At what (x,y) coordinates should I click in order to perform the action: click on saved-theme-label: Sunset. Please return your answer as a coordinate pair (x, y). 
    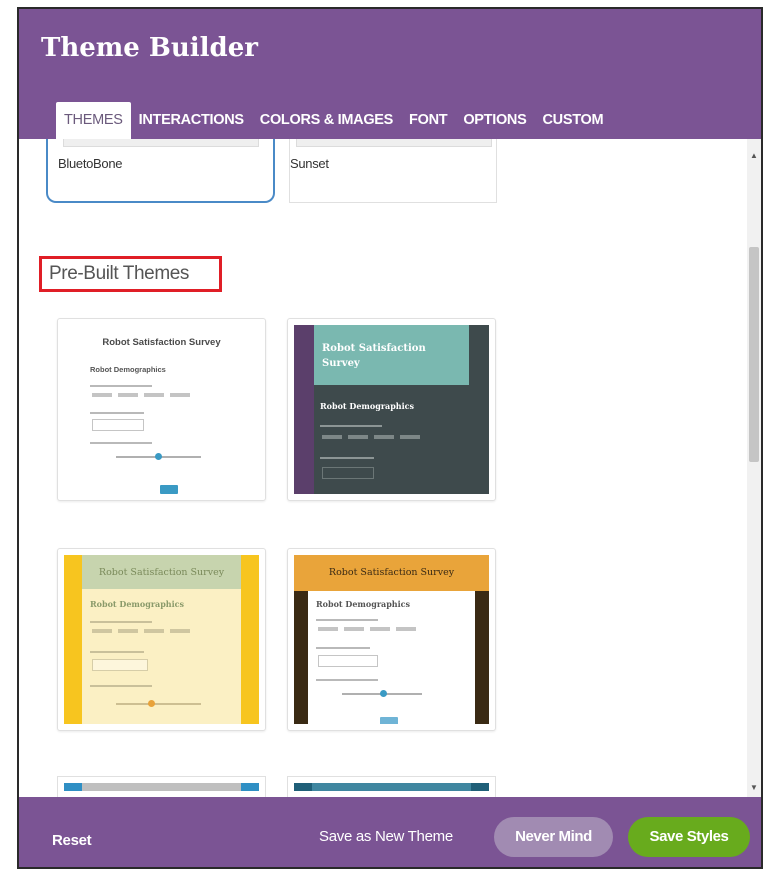
    Looking at the image, I should click on (309, 163).